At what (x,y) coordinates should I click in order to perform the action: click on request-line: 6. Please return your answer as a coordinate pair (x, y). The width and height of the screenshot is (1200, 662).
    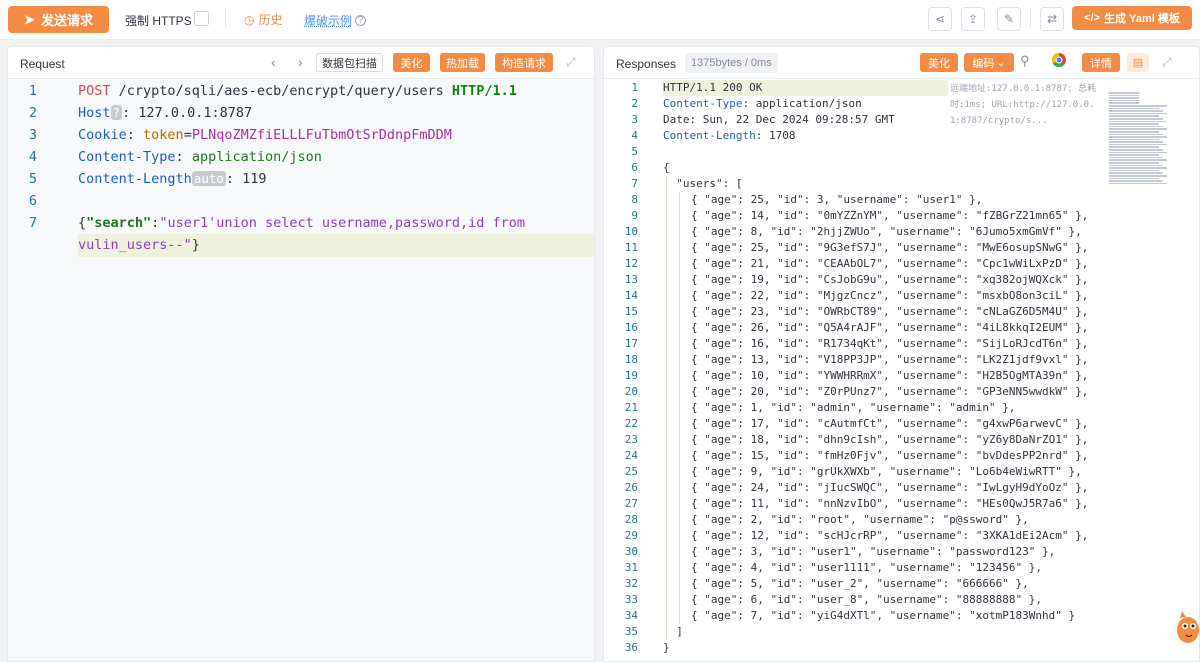
    Looking at the image, I should click on (33, 201).